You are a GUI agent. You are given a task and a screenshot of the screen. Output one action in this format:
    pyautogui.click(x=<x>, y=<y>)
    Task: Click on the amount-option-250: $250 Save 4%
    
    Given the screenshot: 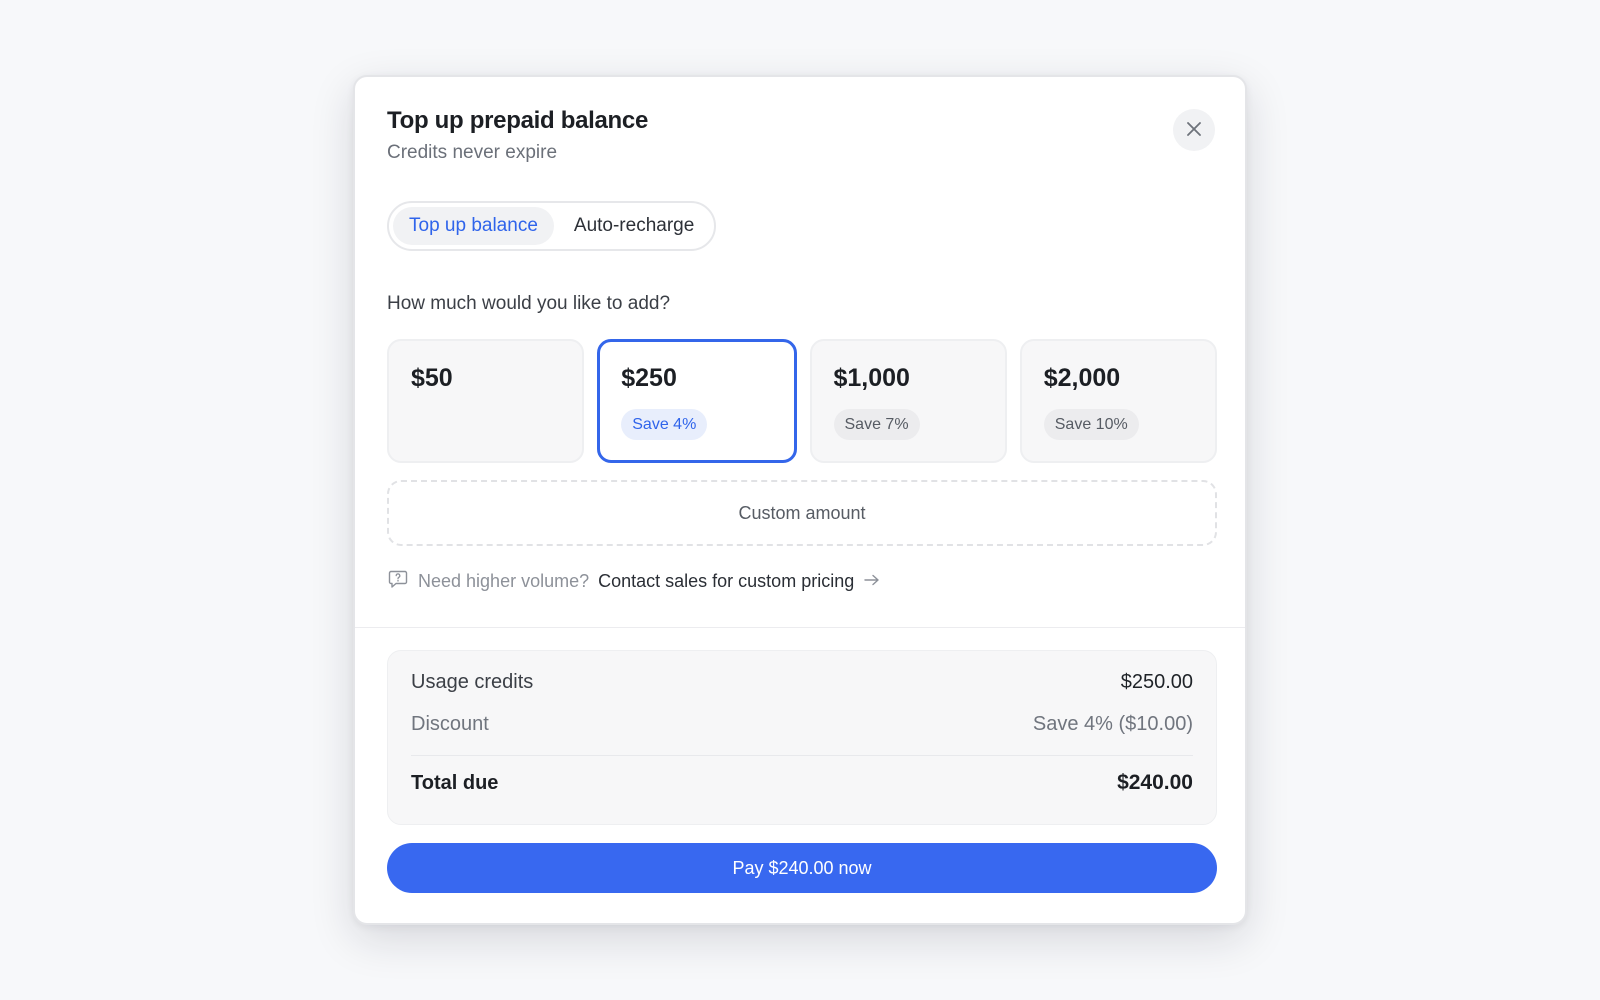 What is the action you would take?
    pyautogui.click(x=697, y=401)
    